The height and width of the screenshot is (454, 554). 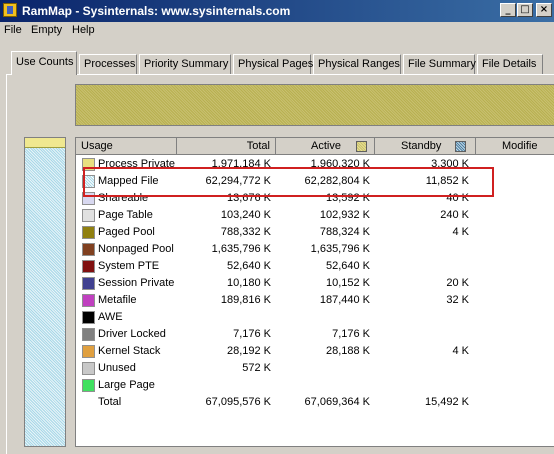 What do you see at coordinates (337, 402) in the screenshot?
I see `active-value: 67,069,364 K` at bounding box center [337, 402].